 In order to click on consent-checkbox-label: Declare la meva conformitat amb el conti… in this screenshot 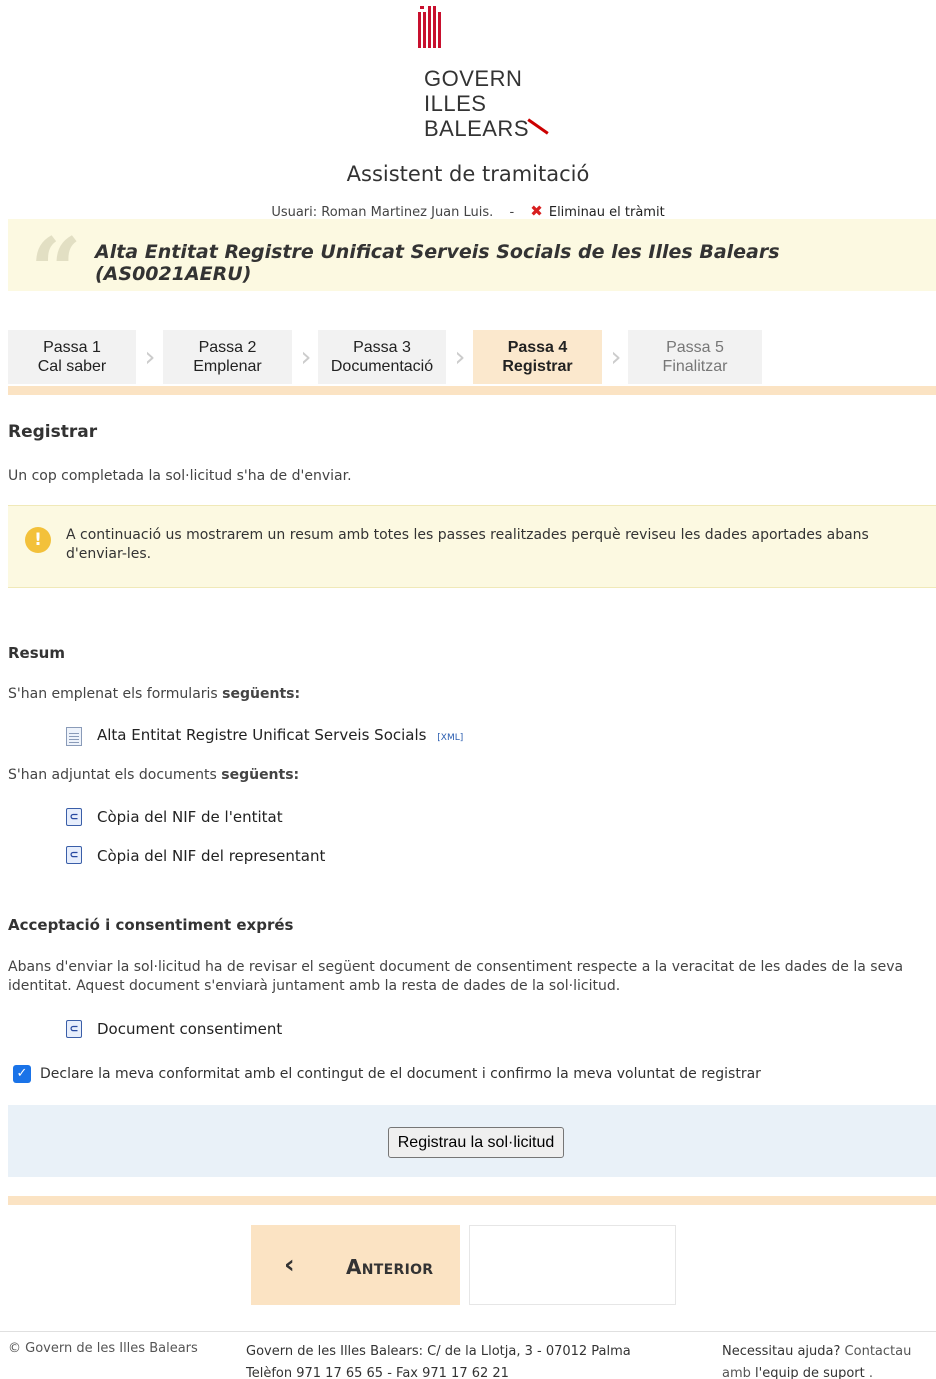, I will do `click(400, 1074)`.